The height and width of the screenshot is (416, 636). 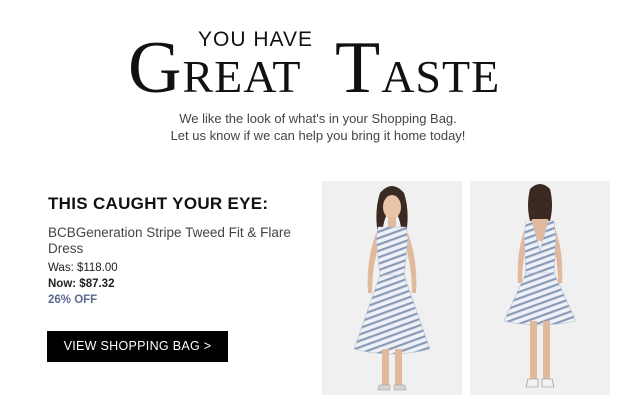 What do you see at coordinates (73, 300) in the screenshot?
I see `discount-badge: 26% OFF` at bounding box center [73, 300].